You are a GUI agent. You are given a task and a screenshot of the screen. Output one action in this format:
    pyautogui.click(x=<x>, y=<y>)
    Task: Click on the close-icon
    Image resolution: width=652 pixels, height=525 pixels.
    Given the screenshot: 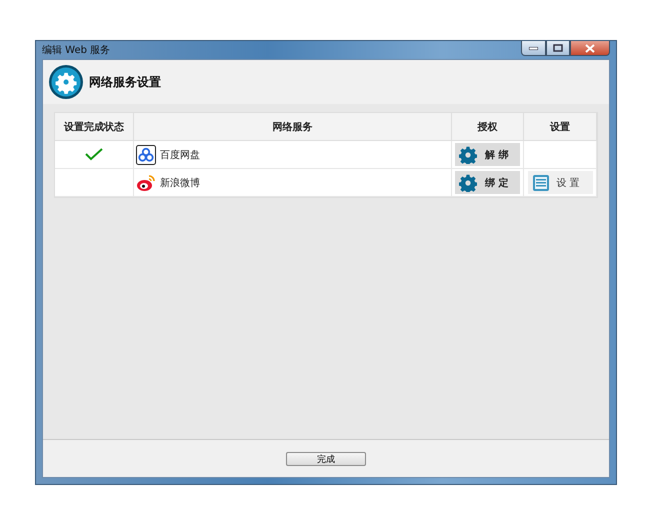 What is the action you would take?
    pyautogui.click(x=590, y=48)
    